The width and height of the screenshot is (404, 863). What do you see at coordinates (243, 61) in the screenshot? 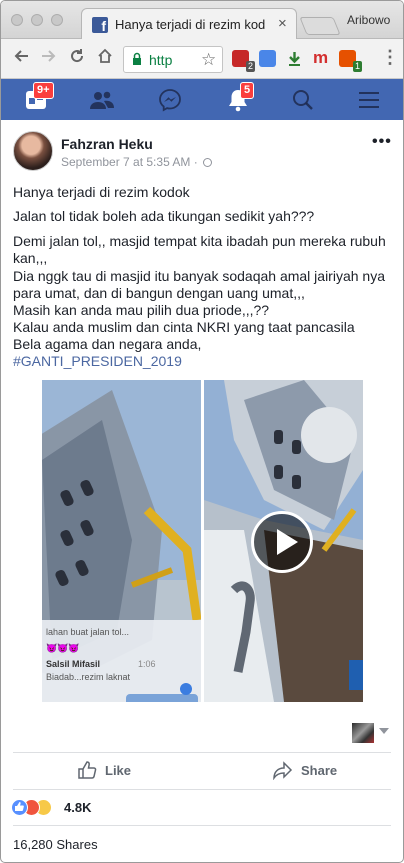
I see `extension-shield-icon: 2` at bounding box center [243, 61].